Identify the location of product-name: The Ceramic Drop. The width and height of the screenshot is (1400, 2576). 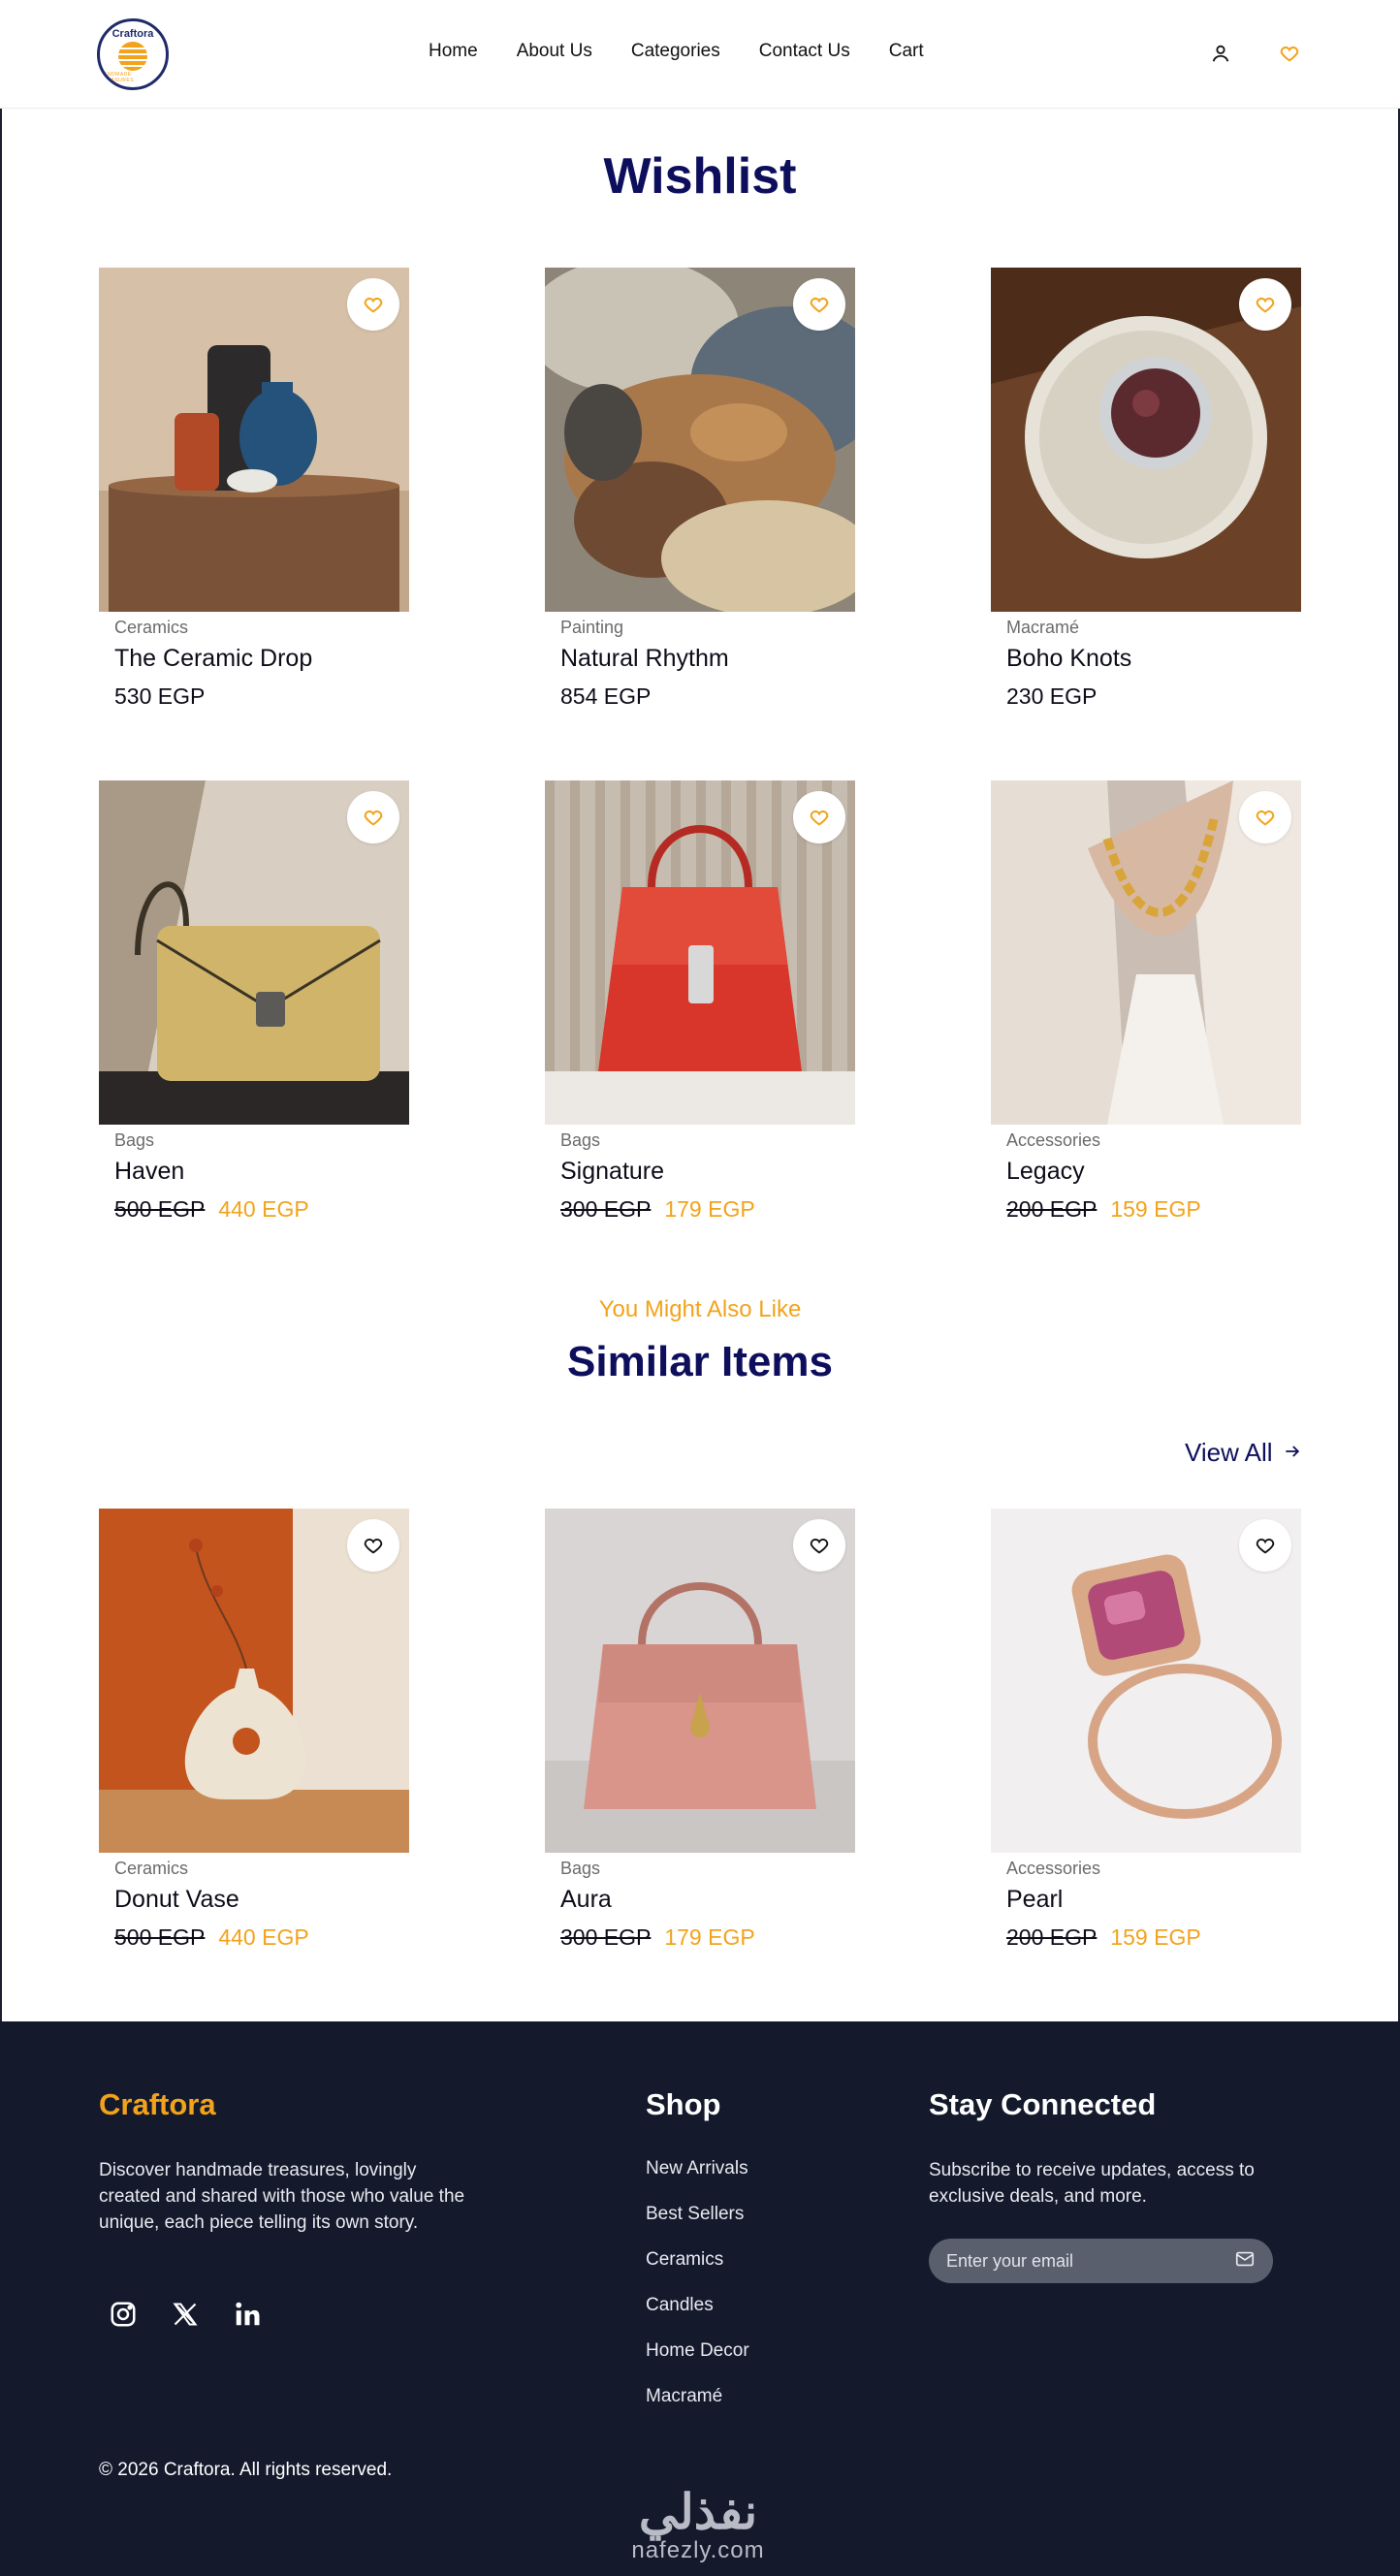
(213, 659).